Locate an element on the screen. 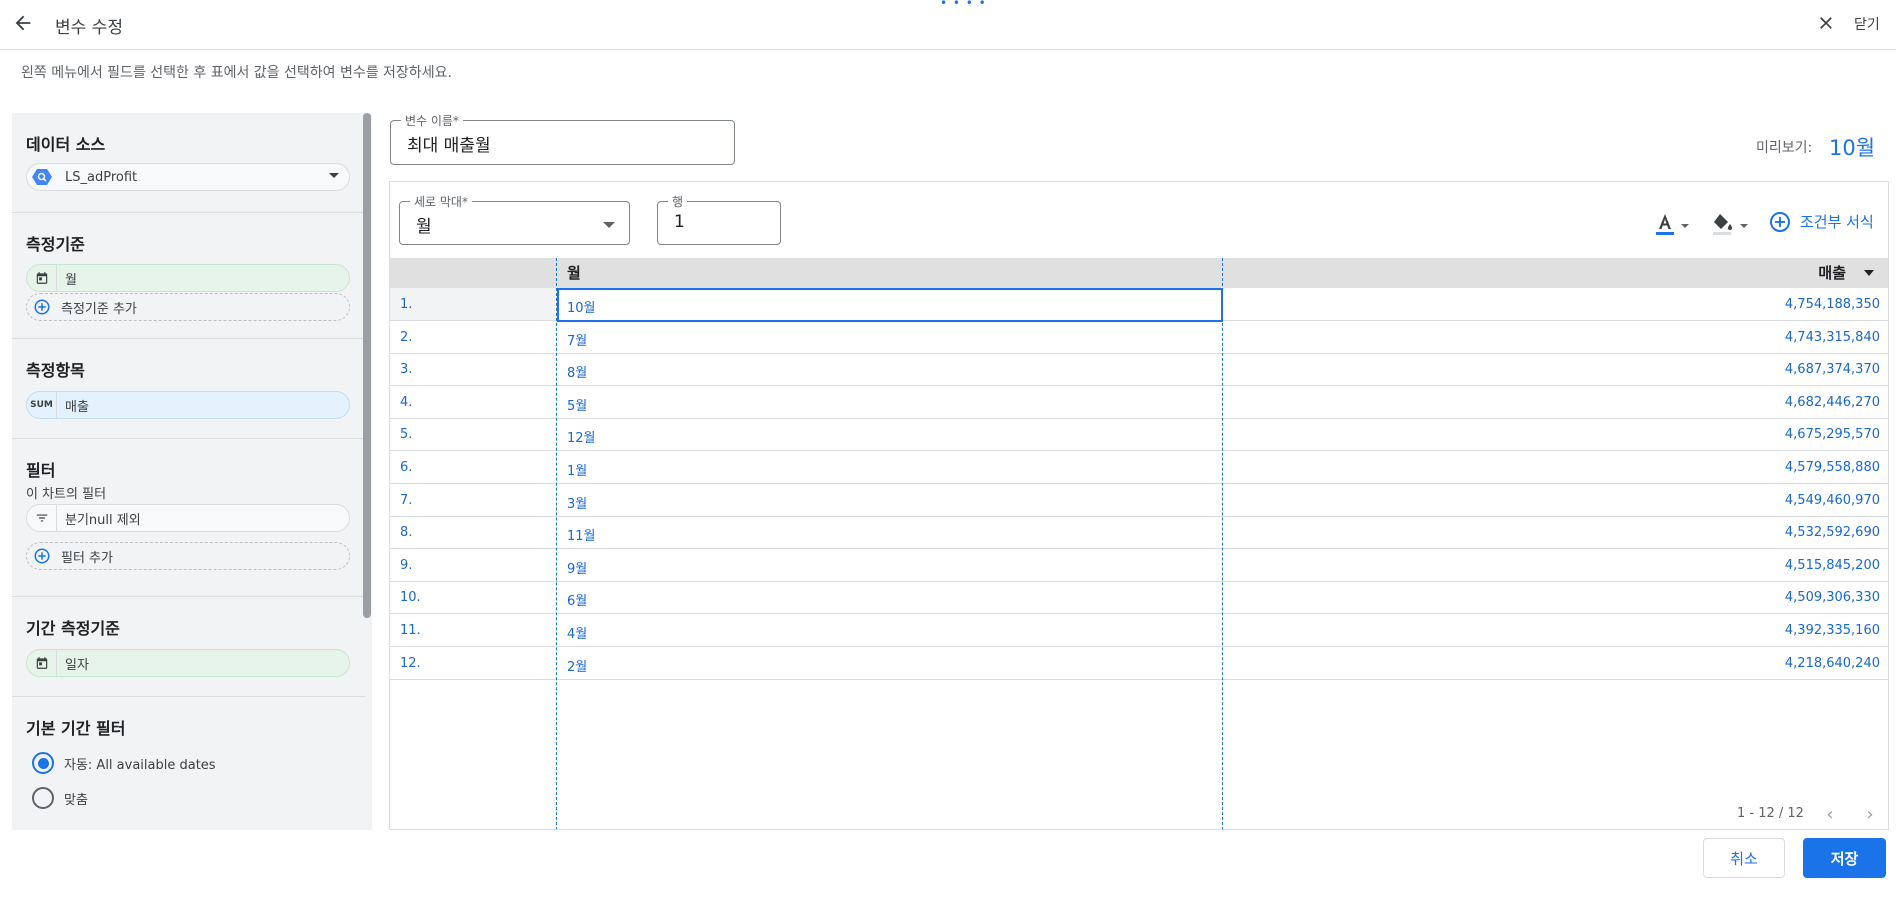 The width and height of the screenshot is (1896, 906). month-cell: 3월 is located at coordinates (577, 502).